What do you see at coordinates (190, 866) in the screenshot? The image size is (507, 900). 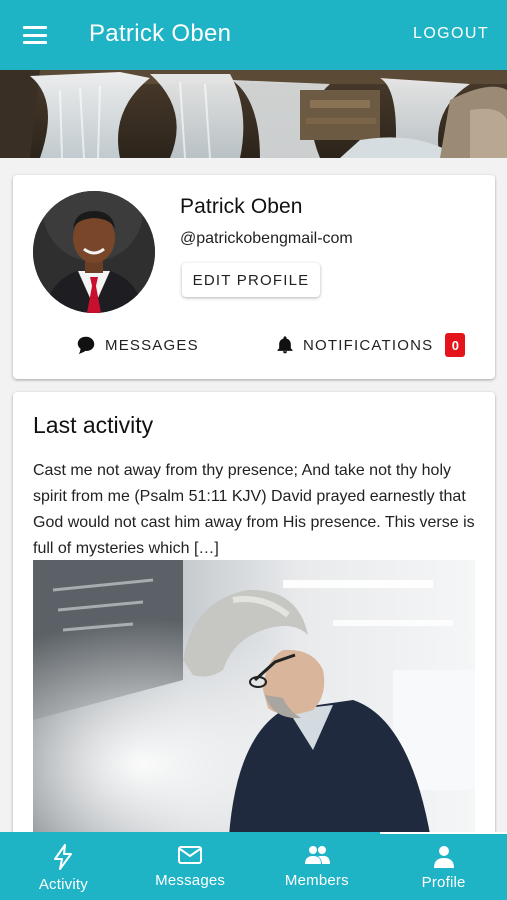 I see `nav-messages: Messages` at bounding box center [190, 866].